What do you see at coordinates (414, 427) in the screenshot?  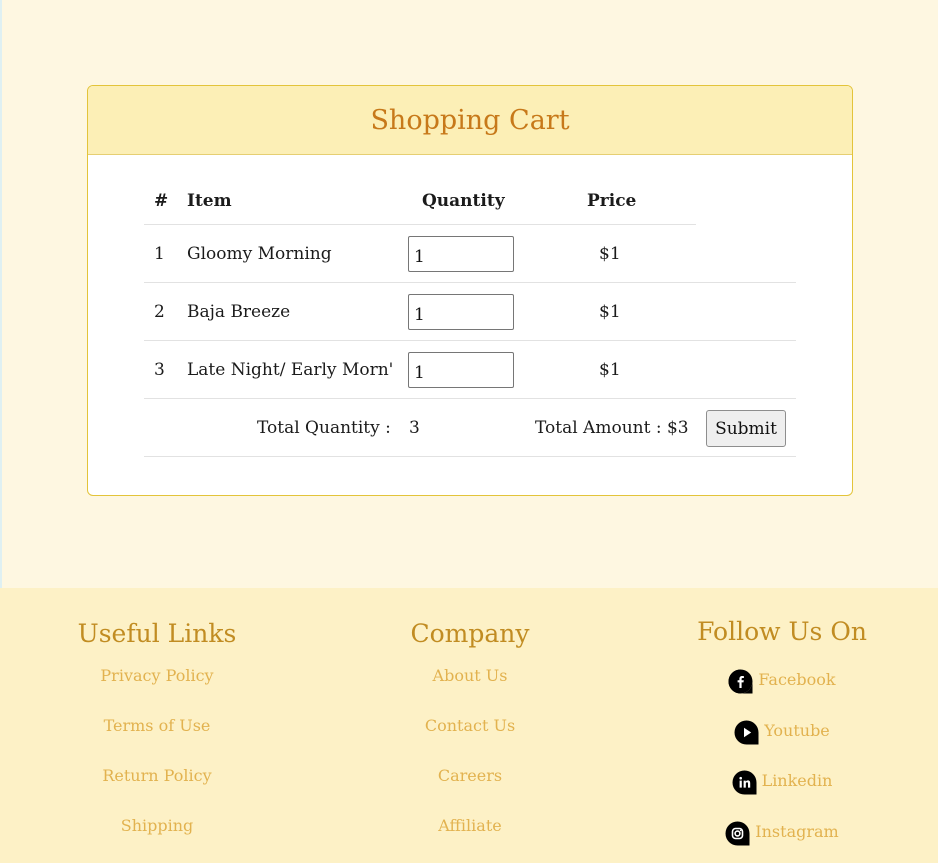 I see `total-quantity-value: 3` at bounding box center [414, 427].